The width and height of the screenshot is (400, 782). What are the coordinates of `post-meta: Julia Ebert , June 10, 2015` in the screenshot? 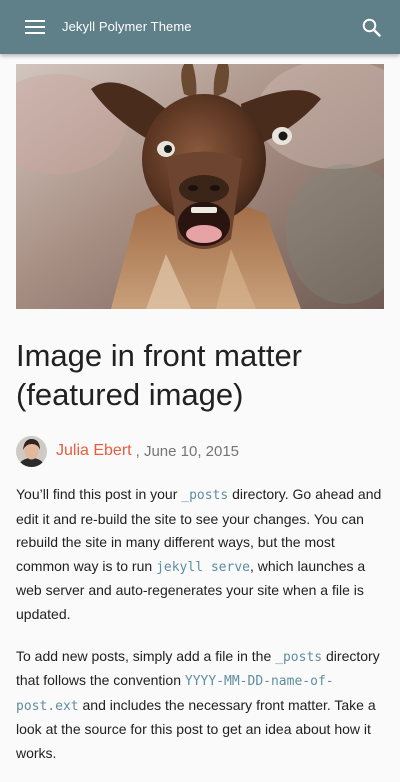 It's located at (127, 451).